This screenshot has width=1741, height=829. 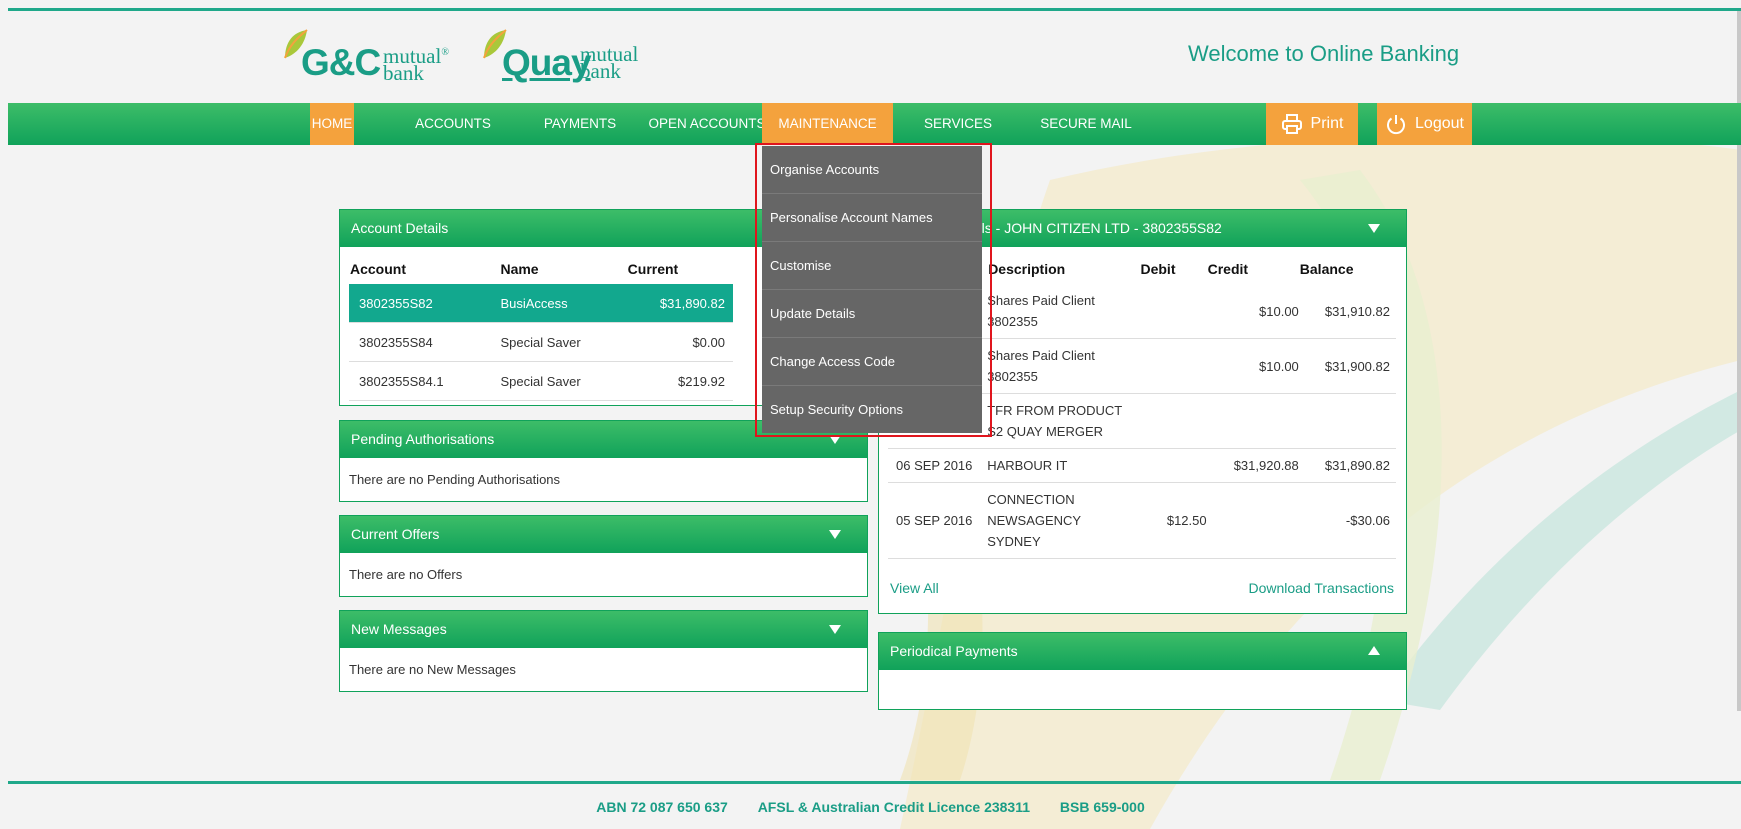 What do you see at coordinates (1347, 520) in the screenshot?
I see `tx-balance: -$30.06` at bounding box center [1347, 520].